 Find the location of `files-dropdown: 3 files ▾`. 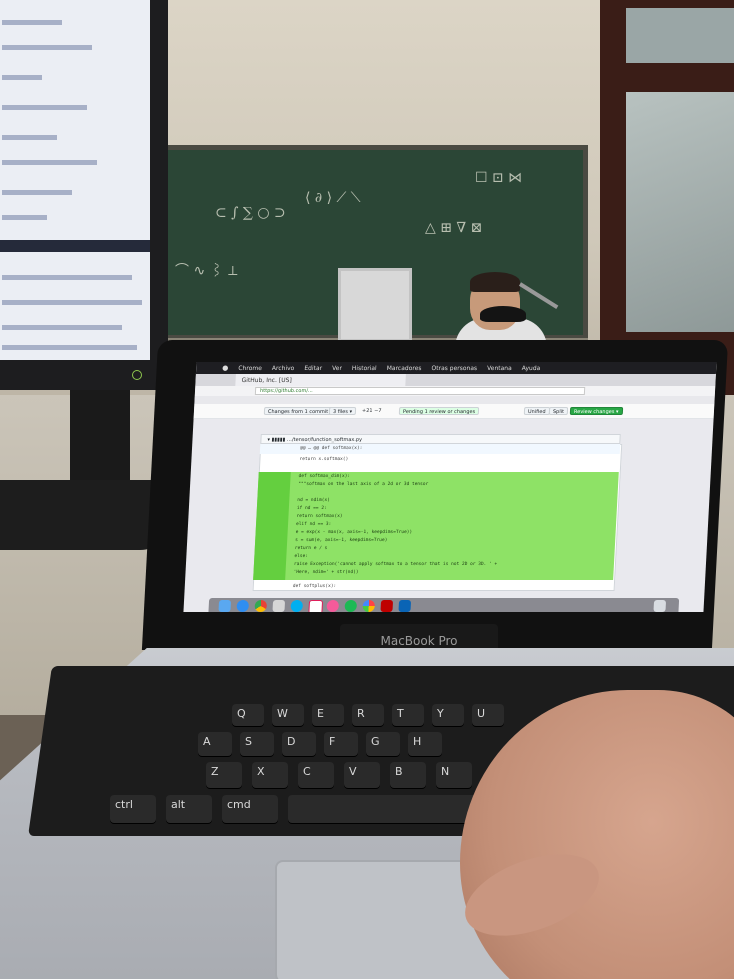

files-dropdown: 3 files ▾ is located at coordinates (342, 411).